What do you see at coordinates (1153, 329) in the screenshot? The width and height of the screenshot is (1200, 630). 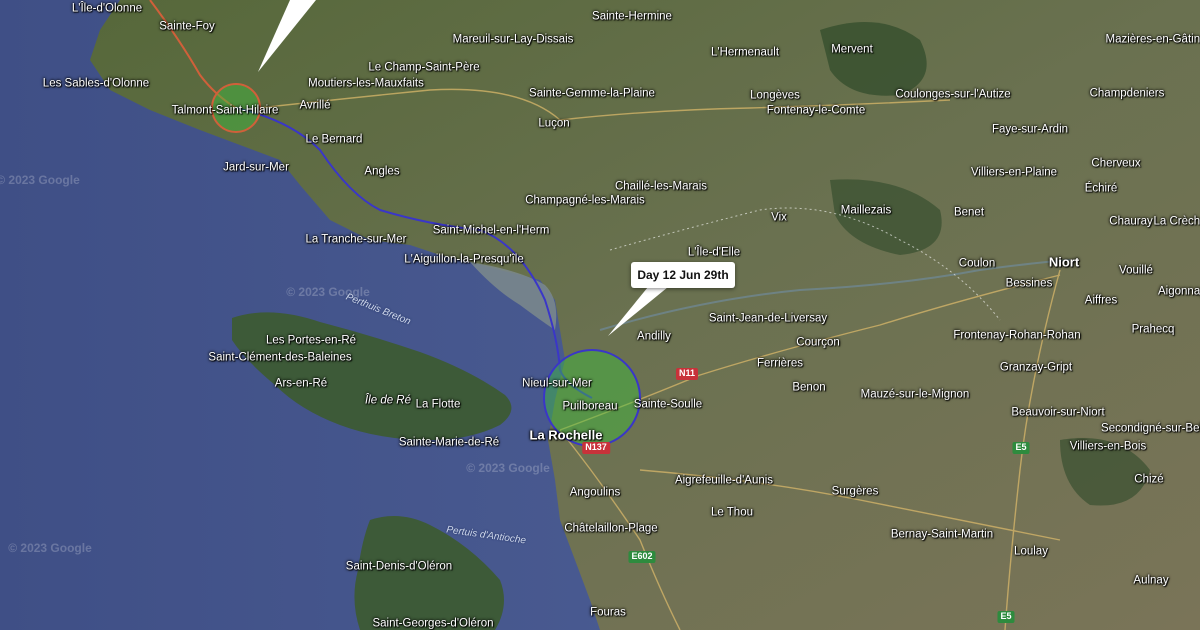 I see `place-label: Prahecq` at bounding box center [1153, 329].